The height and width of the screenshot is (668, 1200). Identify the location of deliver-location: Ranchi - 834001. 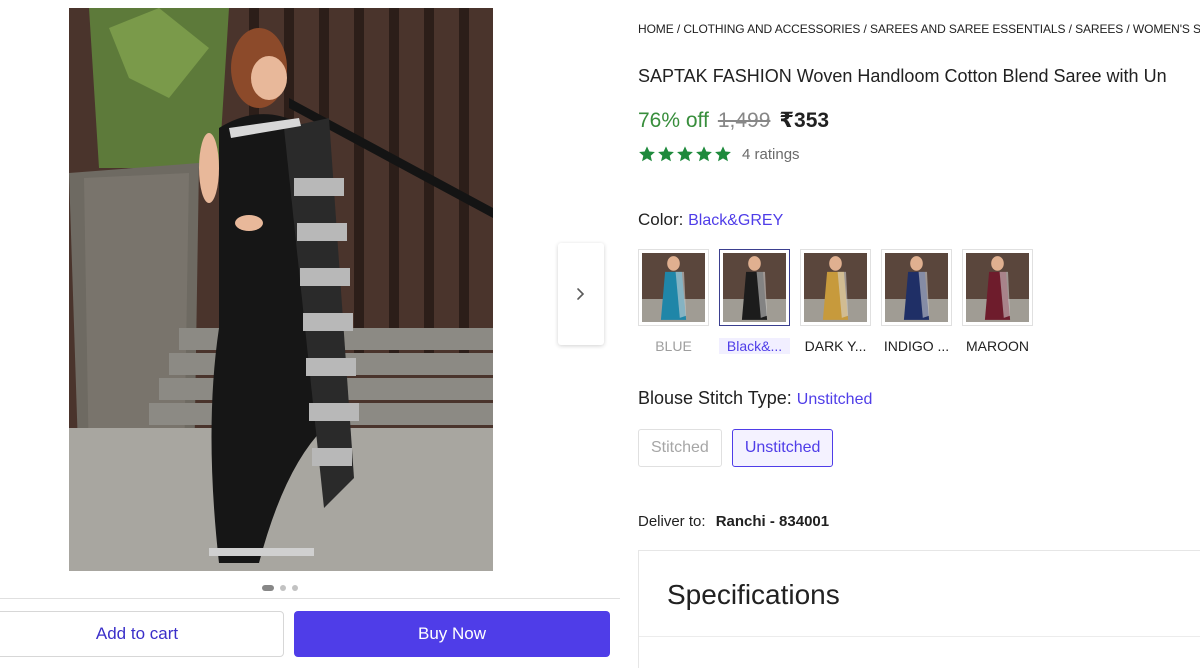
(772, 521).